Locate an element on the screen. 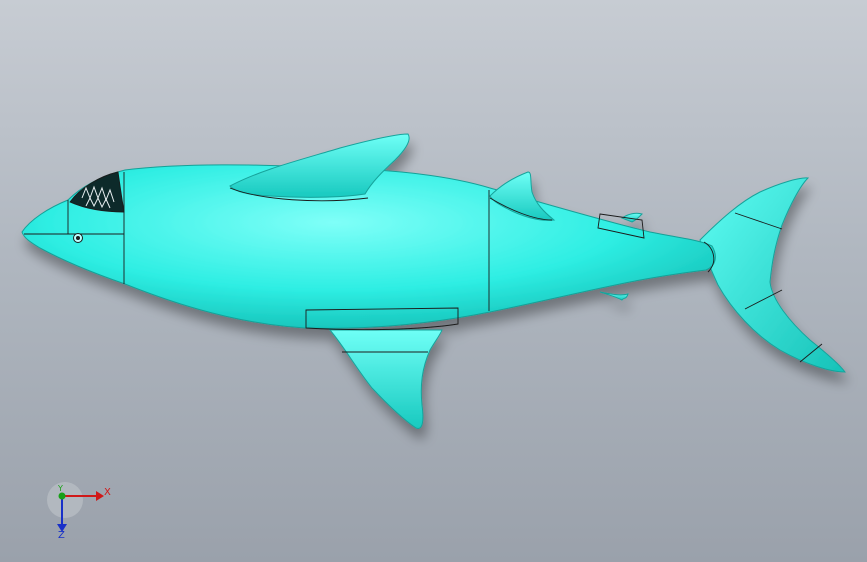 The width and height of the screenshot is (867, 562). triad-graphic is located at coordinates (75, 507).